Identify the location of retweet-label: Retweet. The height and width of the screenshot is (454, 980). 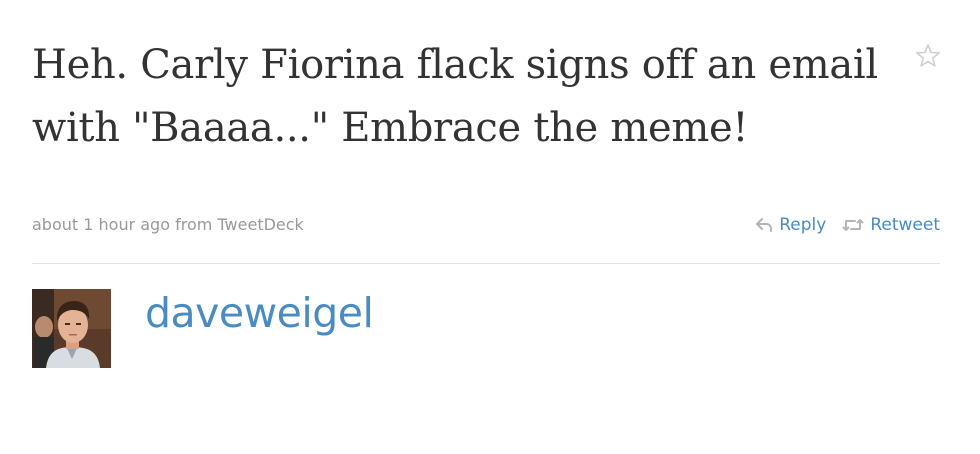
(905, 225).